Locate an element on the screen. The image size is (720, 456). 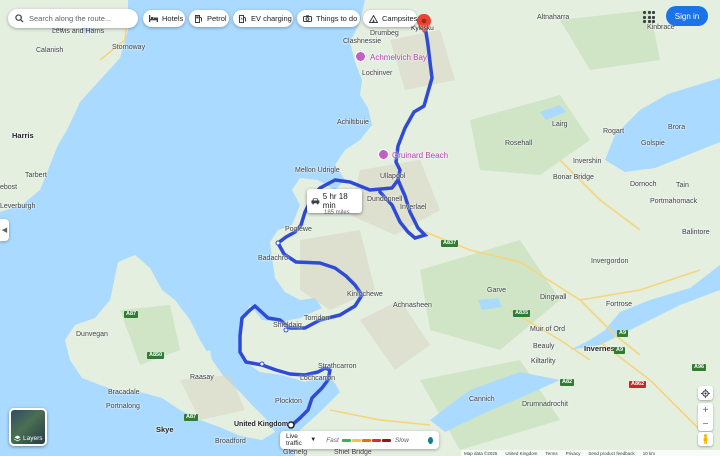
route-duration: 5 hr 18 min is located at coordinates (335, 201).